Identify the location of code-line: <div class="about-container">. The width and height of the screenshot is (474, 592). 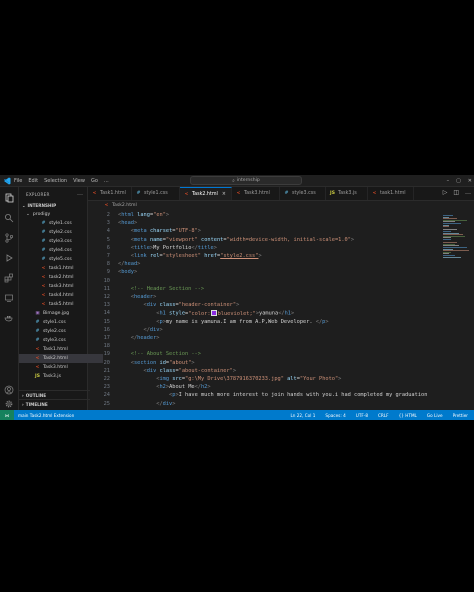
(190, 370).